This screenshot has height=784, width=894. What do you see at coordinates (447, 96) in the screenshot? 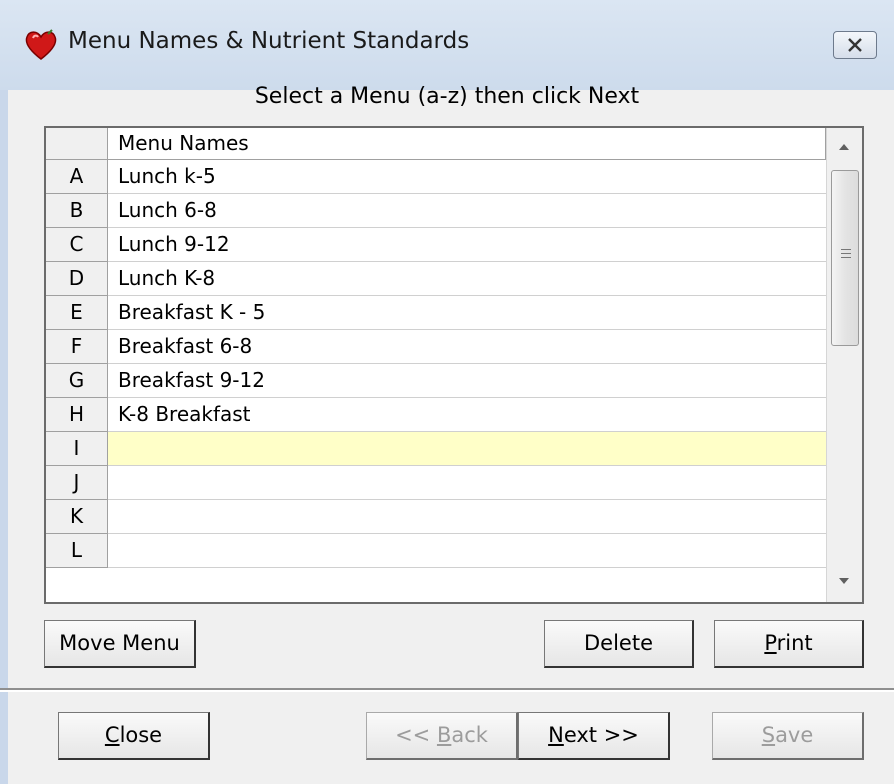
I see `instruction-text: Select a Menu (a-z) then click Next` at bounding box center [447, 96].